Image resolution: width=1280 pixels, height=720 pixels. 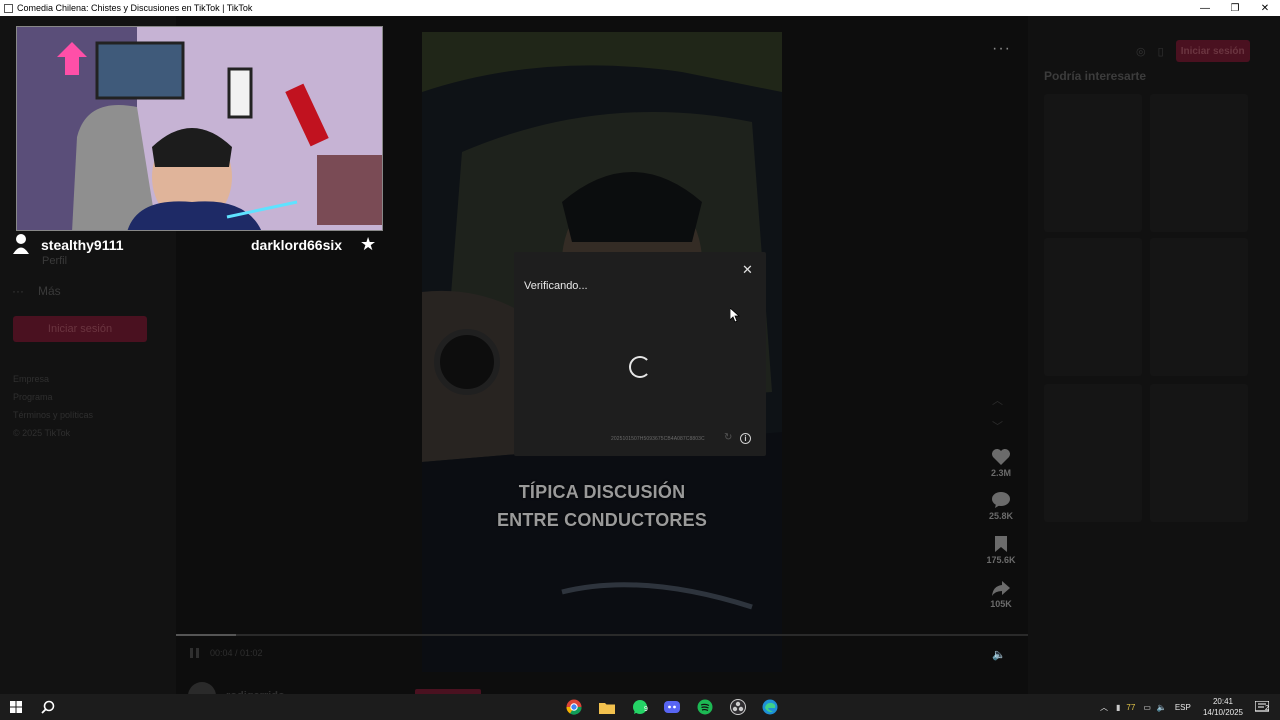 I want to click on comment-count: 25.8K, so click(x=1001, y=516).